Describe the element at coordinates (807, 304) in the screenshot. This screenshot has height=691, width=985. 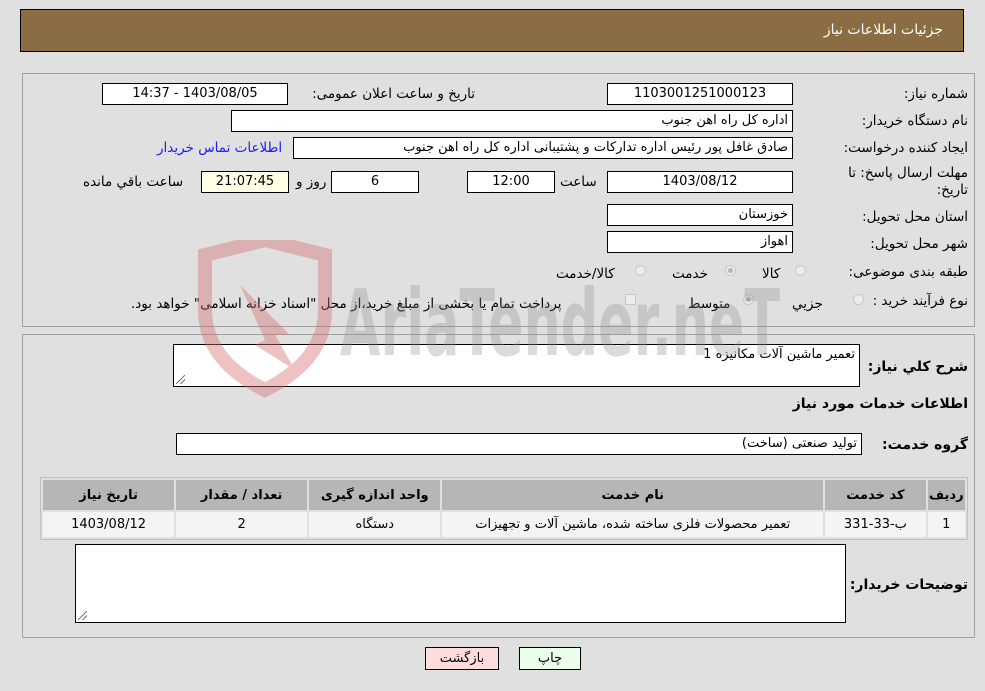
I see `process-option-partial: جزیي` at that location.